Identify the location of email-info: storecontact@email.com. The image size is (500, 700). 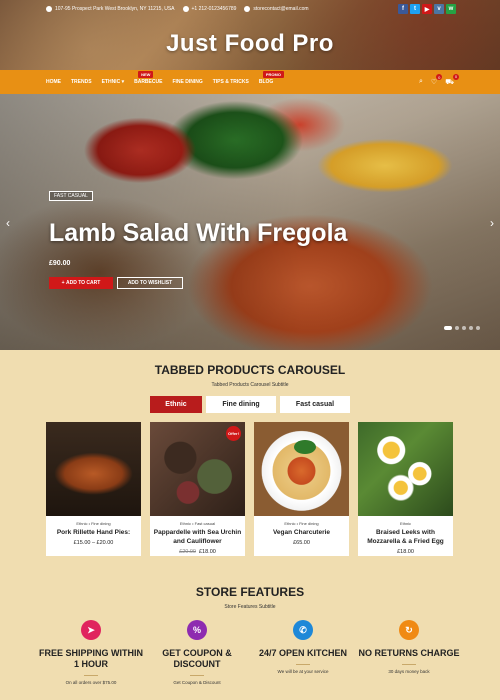
(276, 9).